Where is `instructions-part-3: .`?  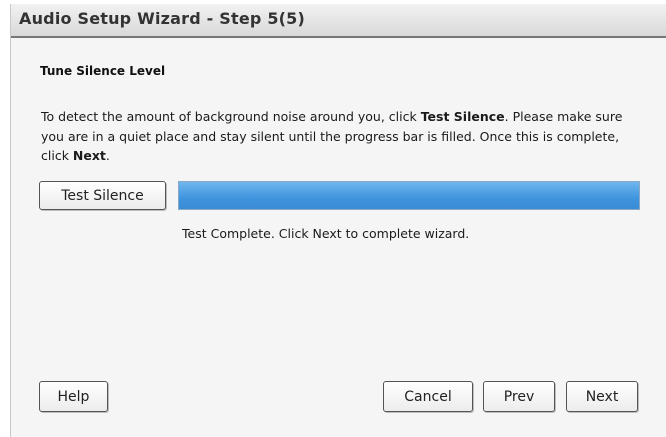 instructions-part-3: . is located at coordinates (107, 155).